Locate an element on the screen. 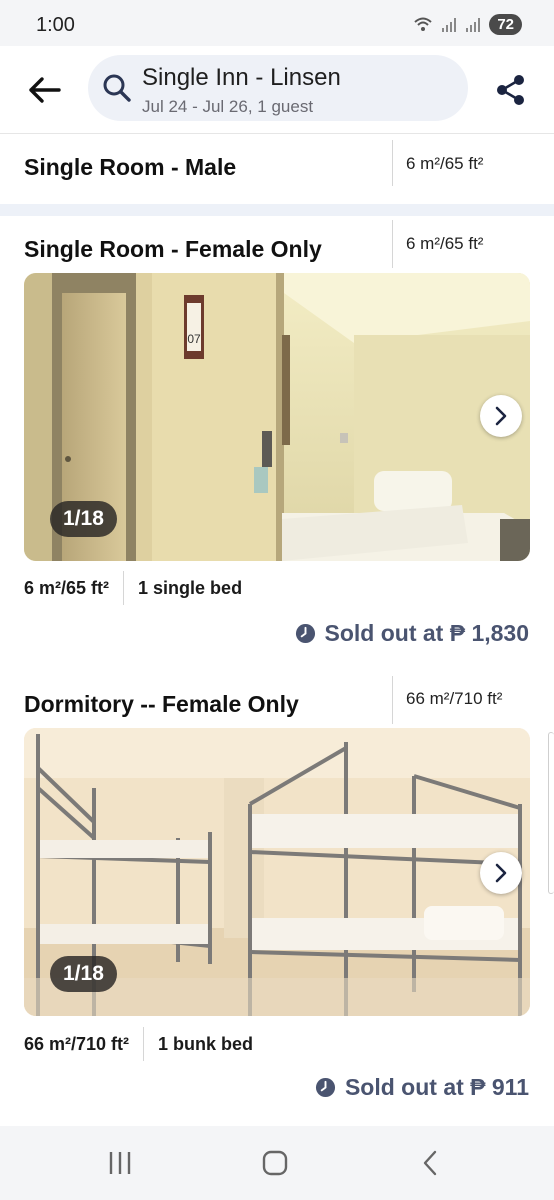 The height and width of the screenshot is (1200, 554). price-status: Sold out at ₱ 1,830 is located at coordinates (412, 633).